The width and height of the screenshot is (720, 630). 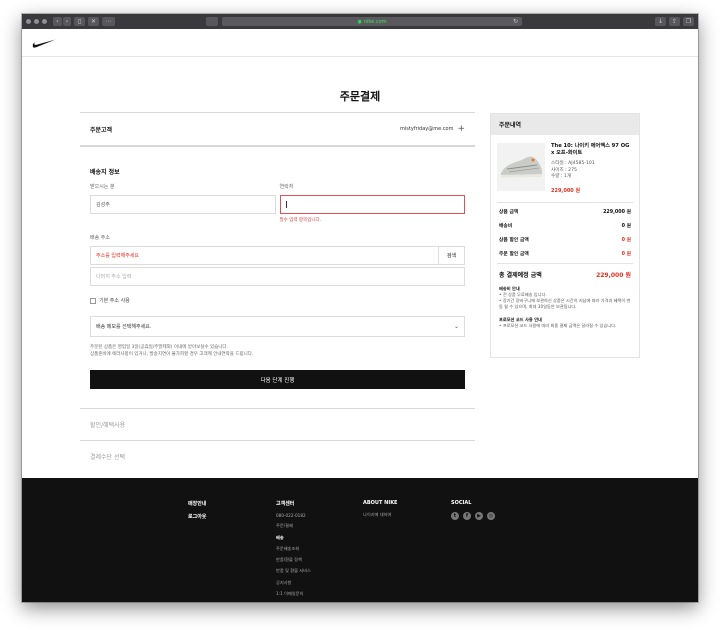 What do you see at coordinates (117, 256) in the screenshot?
I see `address-placeholder: 주소를 입력해주세요` at bounding box center [117, 256].